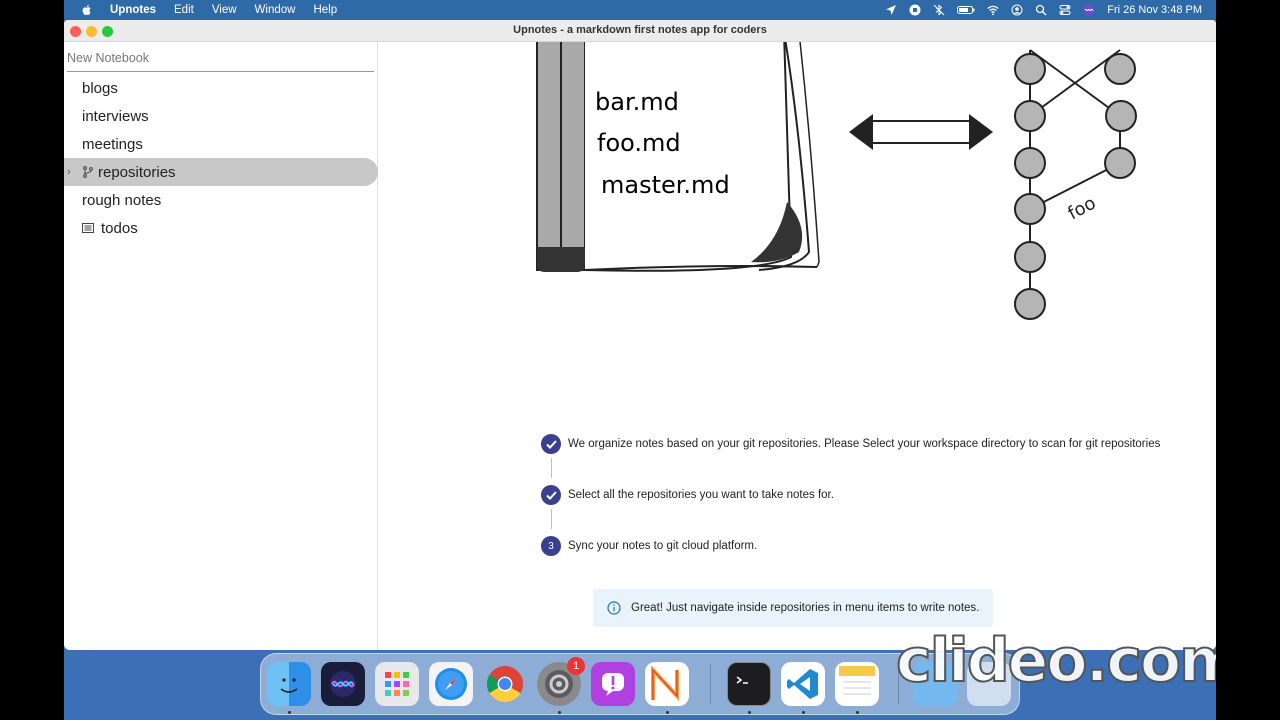 The height and width of the screenshot is (720, 1280). What do you see at coordinates (88, 172) in the screenshot?
I see `git-branch-icon` at bounding box center [88, 172].